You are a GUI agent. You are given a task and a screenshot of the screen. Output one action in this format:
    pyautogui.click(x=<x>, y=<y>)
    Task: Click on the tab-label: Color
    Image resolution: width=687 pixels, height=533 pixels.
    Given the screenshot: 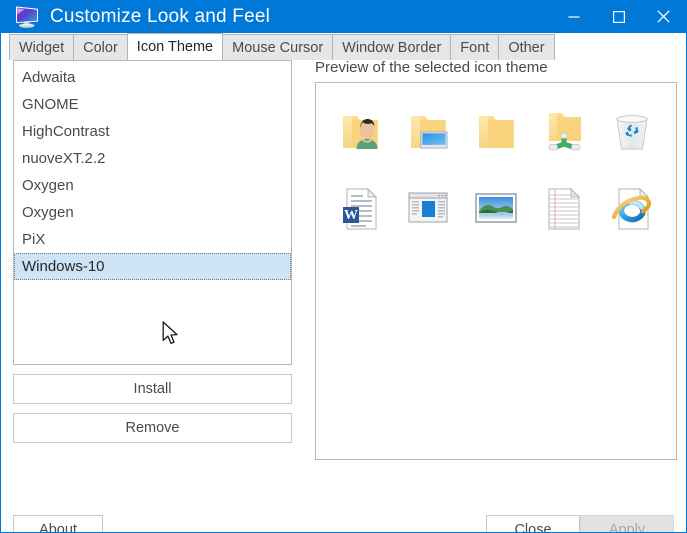 What is the action you would take?
    pyautogui.click(x=100, y=47)
    